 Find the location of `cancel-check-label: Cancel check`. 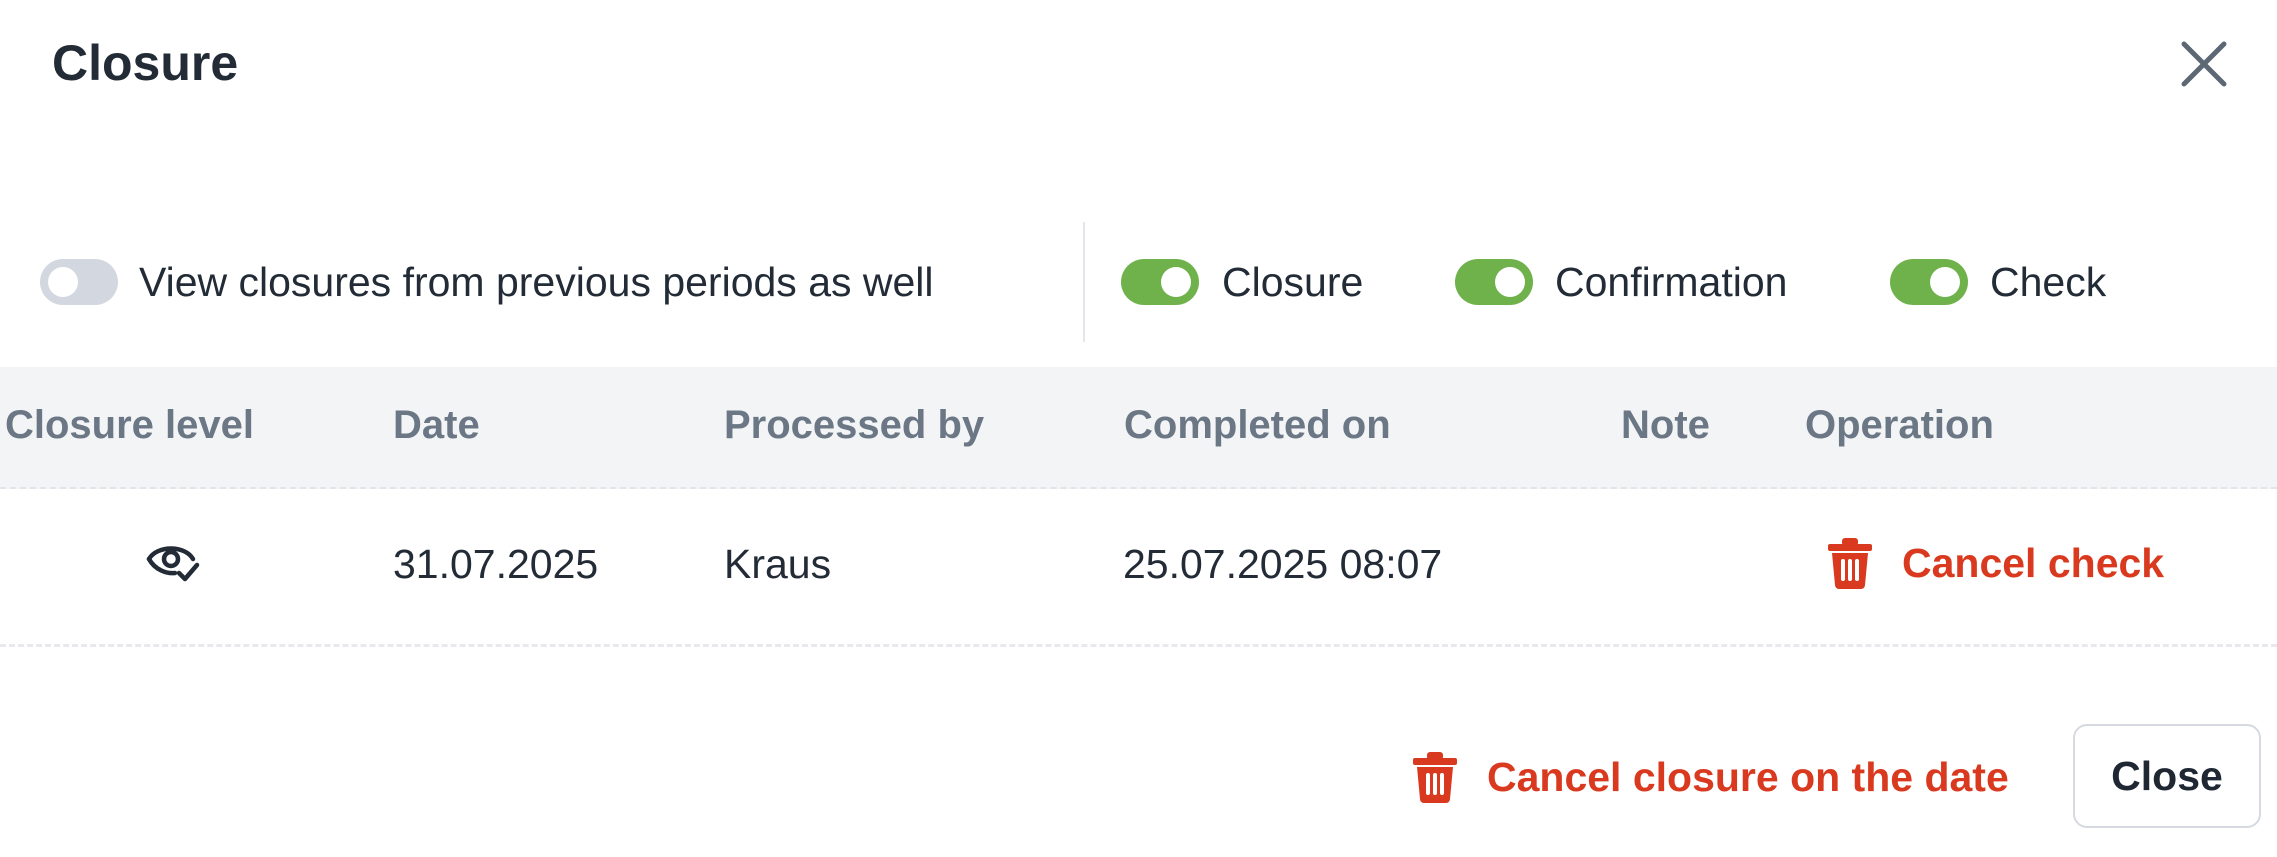

cancel-check-label: Cancel check is located at coordinates (2033, 562).